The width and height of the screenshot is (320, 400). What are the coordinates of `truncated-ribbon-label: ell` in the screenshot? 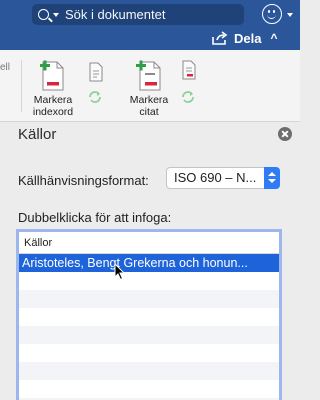 It's located at (5, 67).